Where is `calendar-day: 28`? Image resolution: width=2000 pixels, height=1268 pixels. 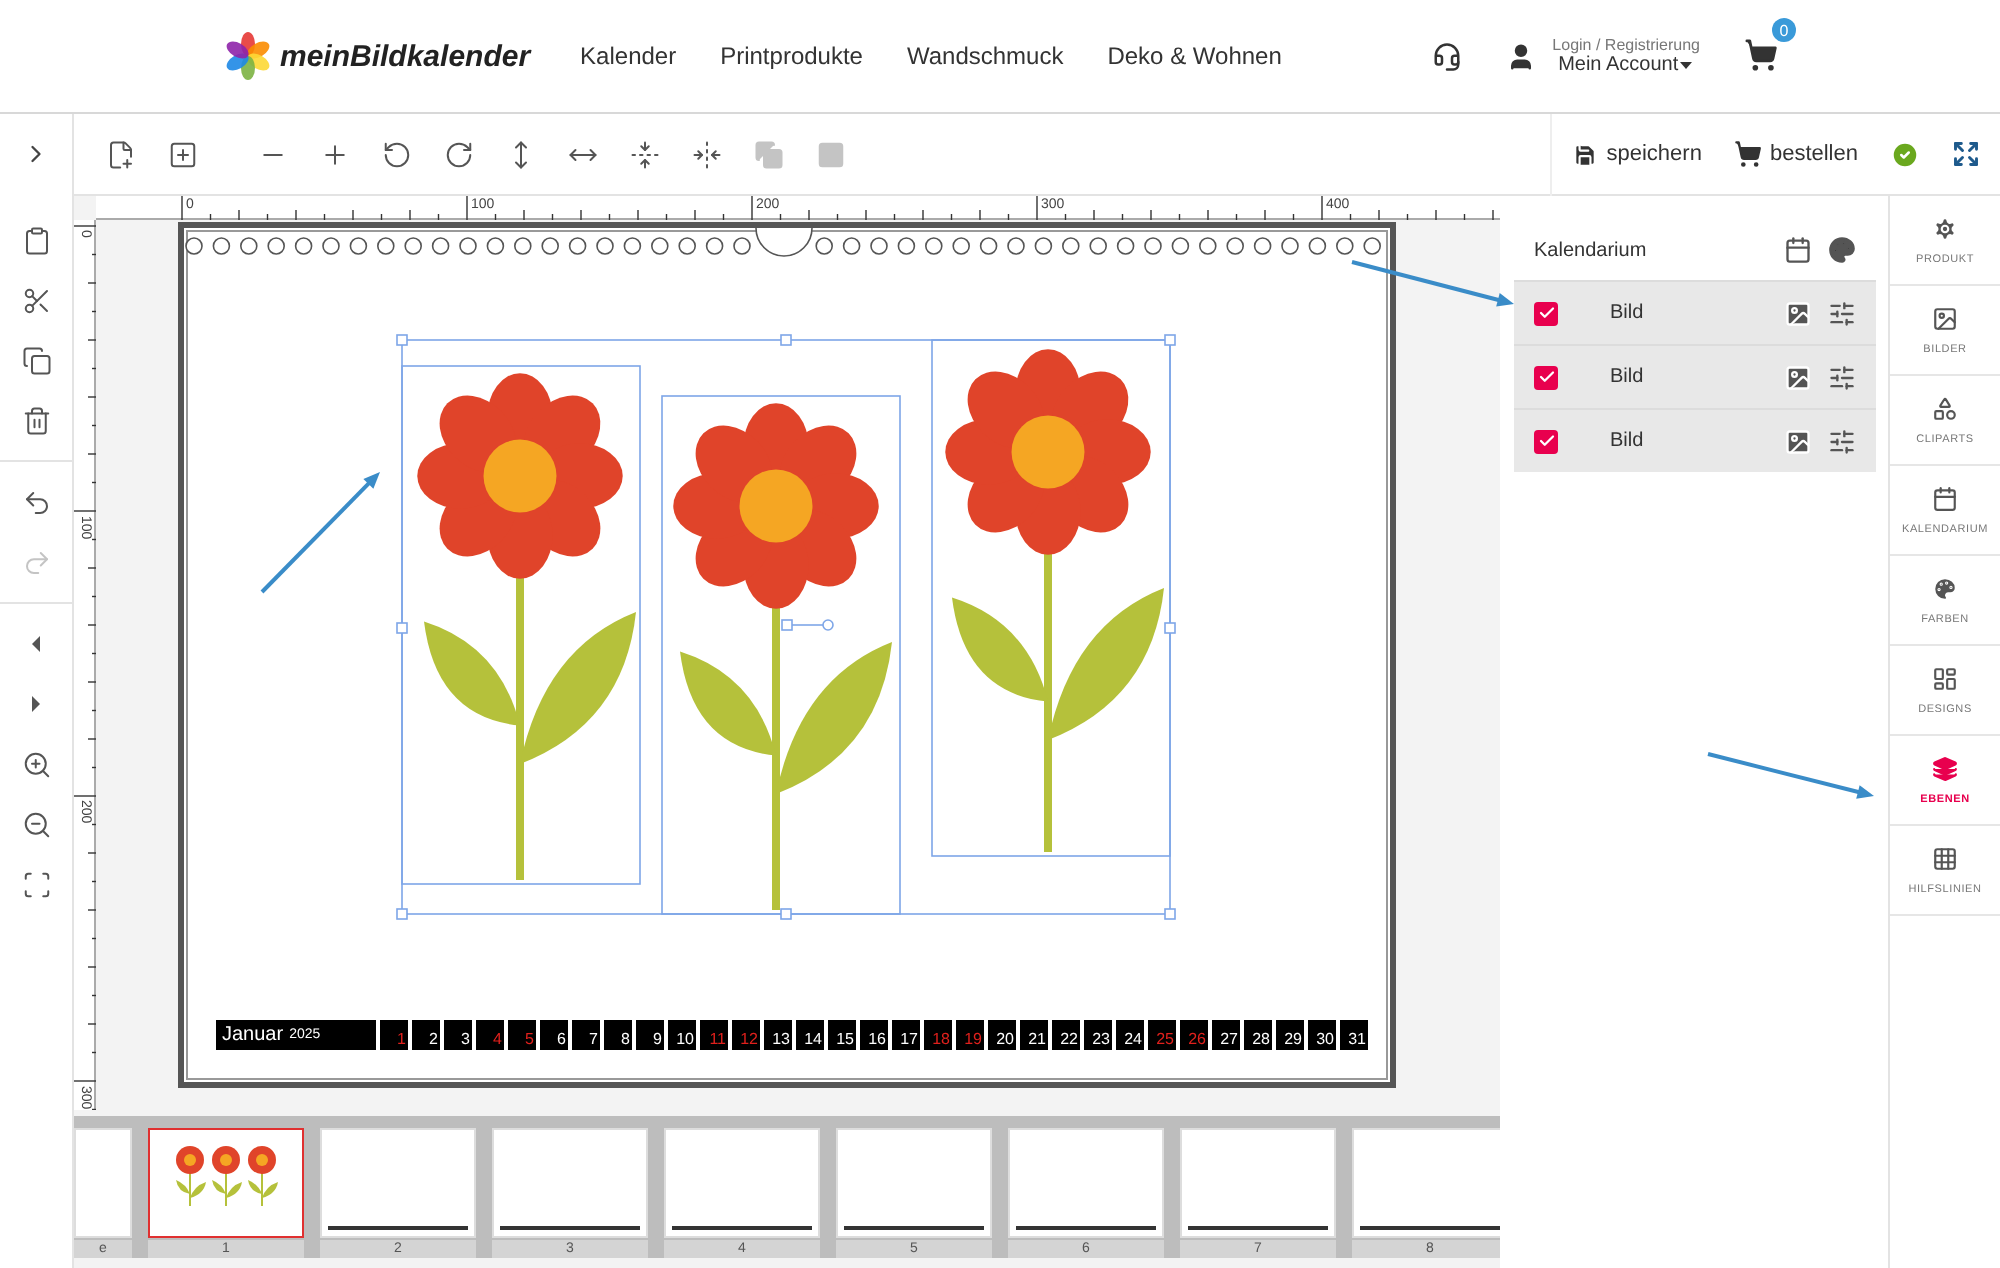 calendar-day: 28 is located at coordinates (1258, 1035).